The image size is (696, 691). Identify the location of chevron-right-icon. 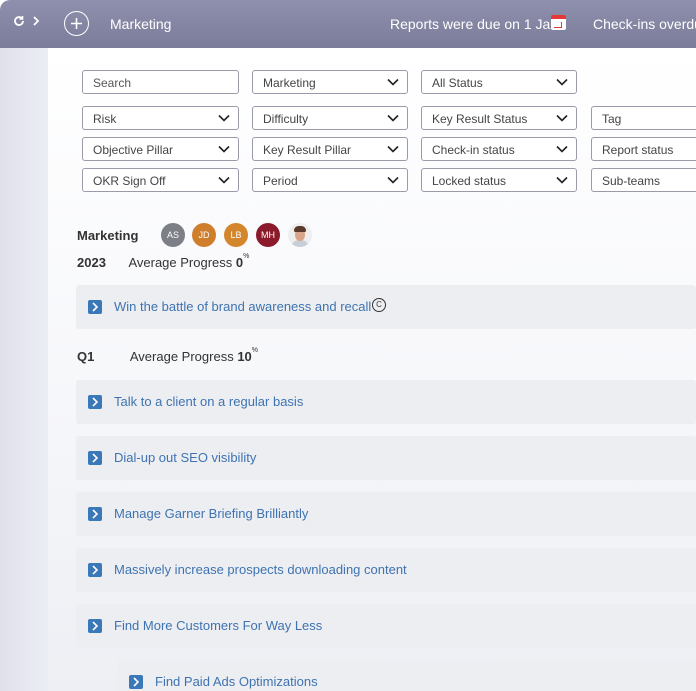
(36, 22).